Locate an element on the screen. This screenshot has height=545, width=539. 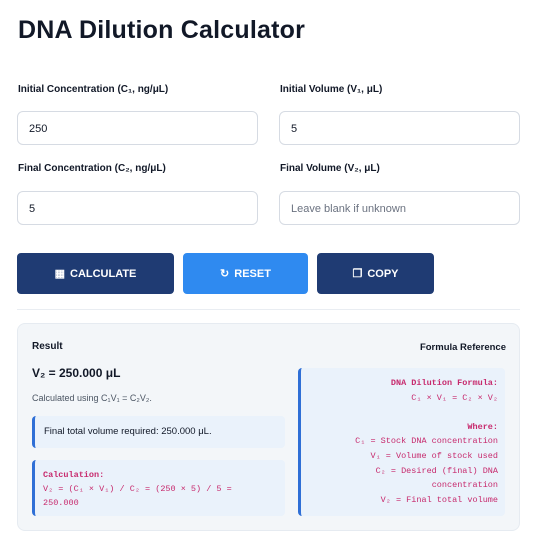
calculate-button: ▦ CALCULATE is located at coordinates (95, 273).